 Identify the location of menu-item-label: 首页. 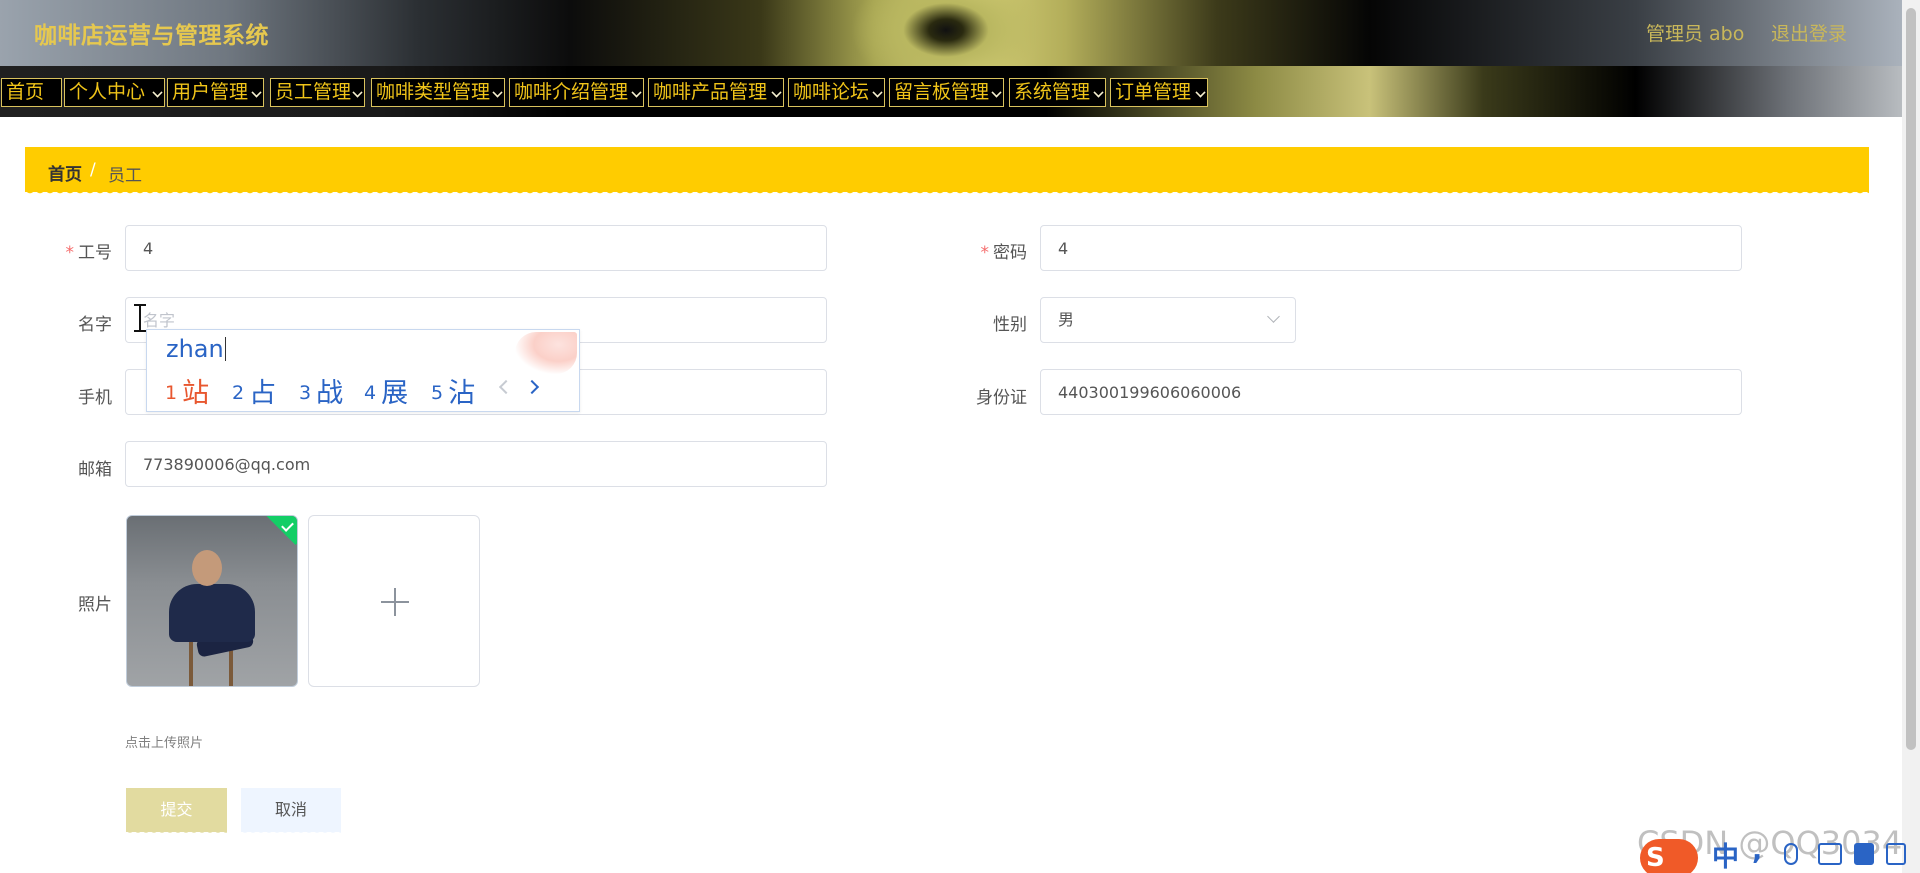
(25, 92).